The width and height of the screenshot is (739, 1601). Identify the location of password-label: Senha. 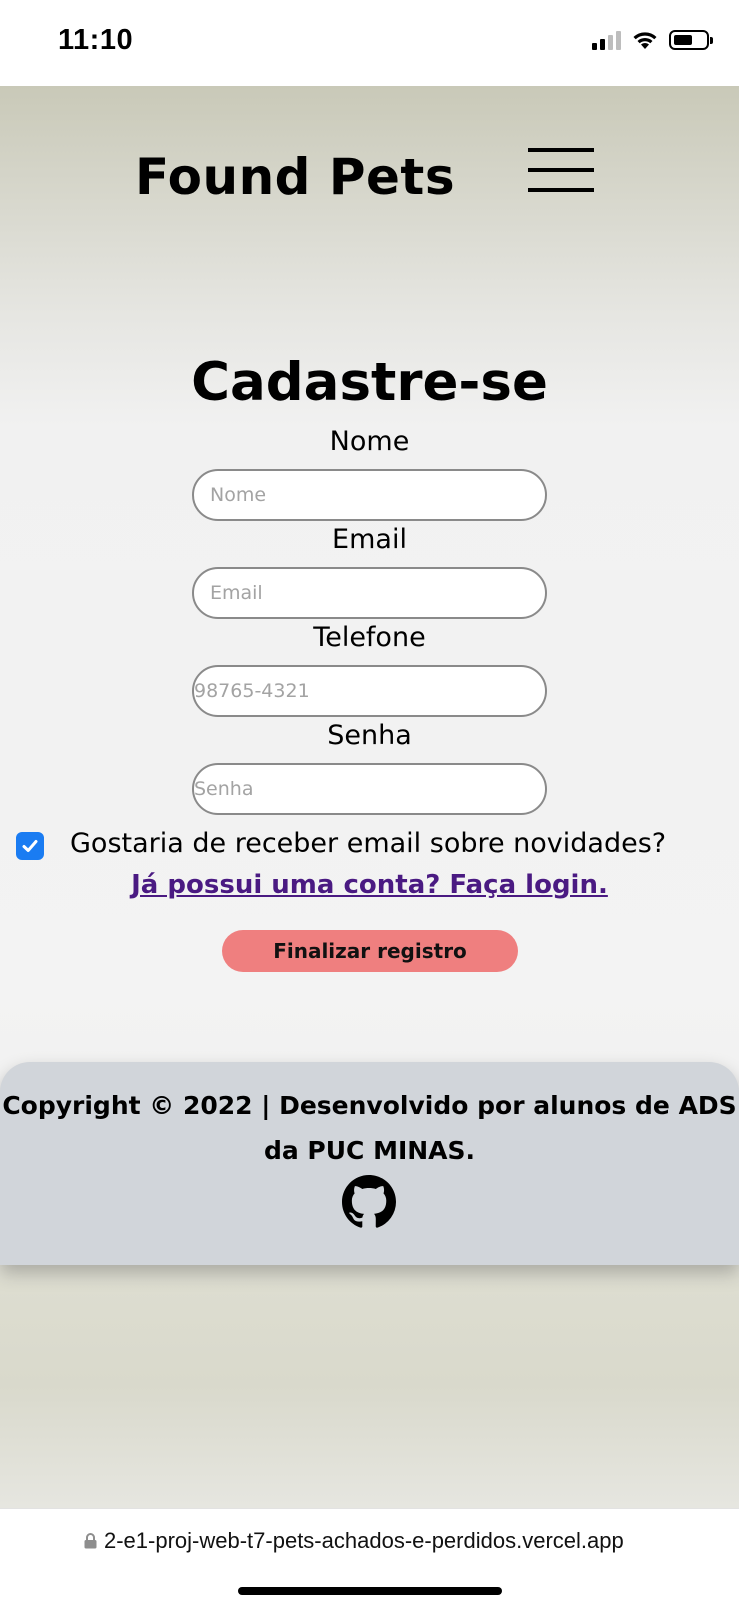
(369, 735).